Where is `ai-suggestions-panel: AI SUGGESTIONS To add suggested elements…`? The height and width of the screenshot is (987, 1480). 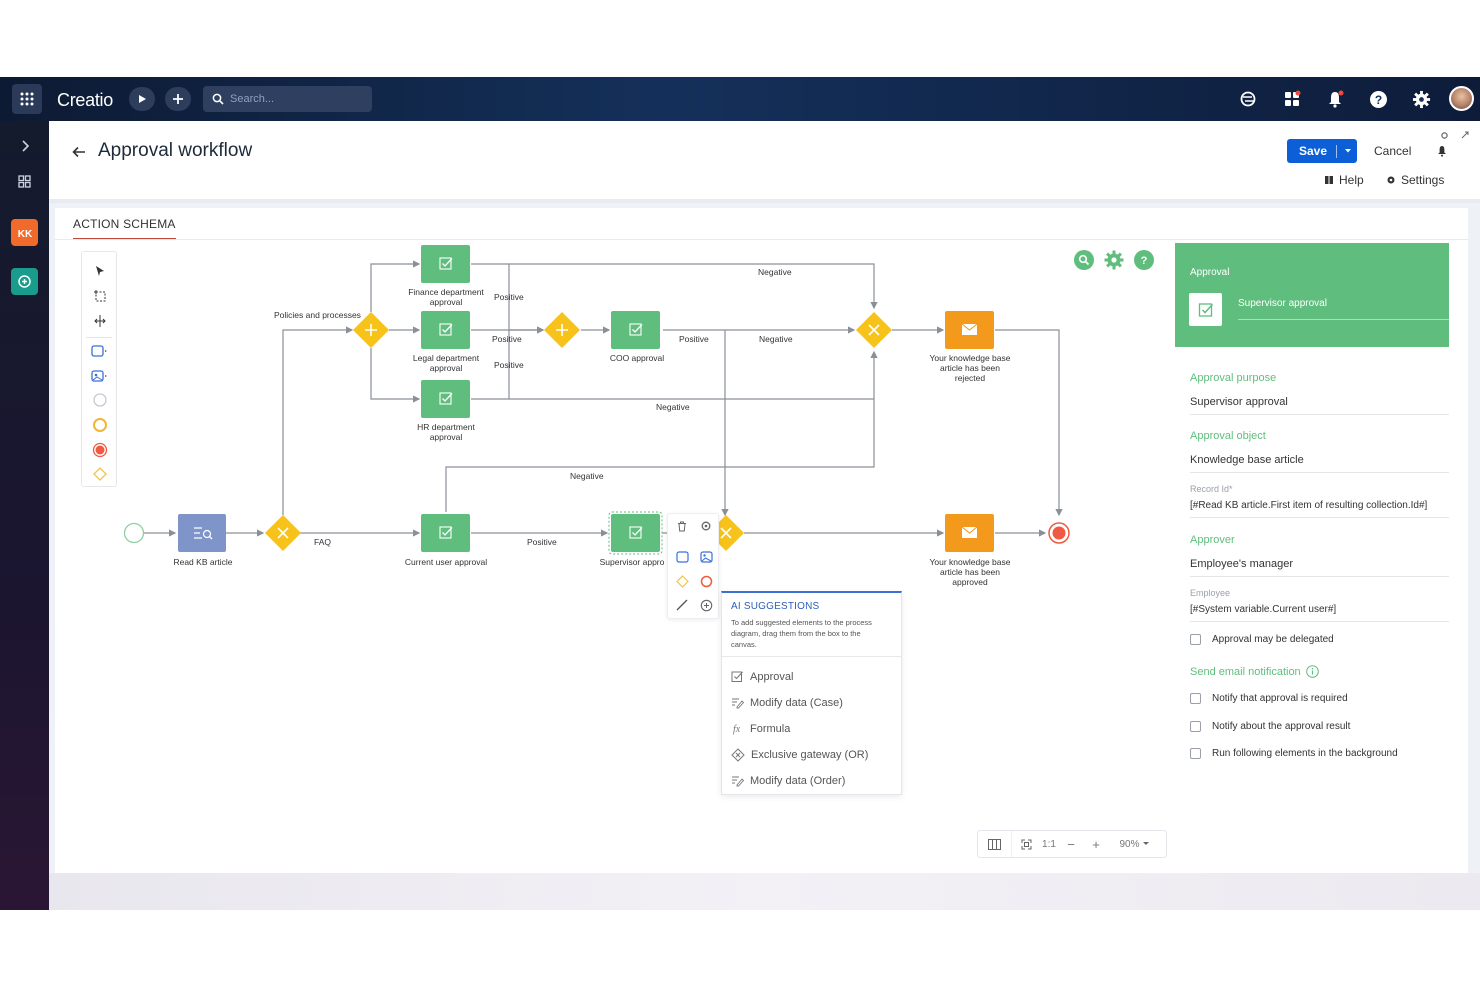
ai-suggestions-panel: AI SUGGESTIONS To add suggested elements… is located at coordinates (811, 693).